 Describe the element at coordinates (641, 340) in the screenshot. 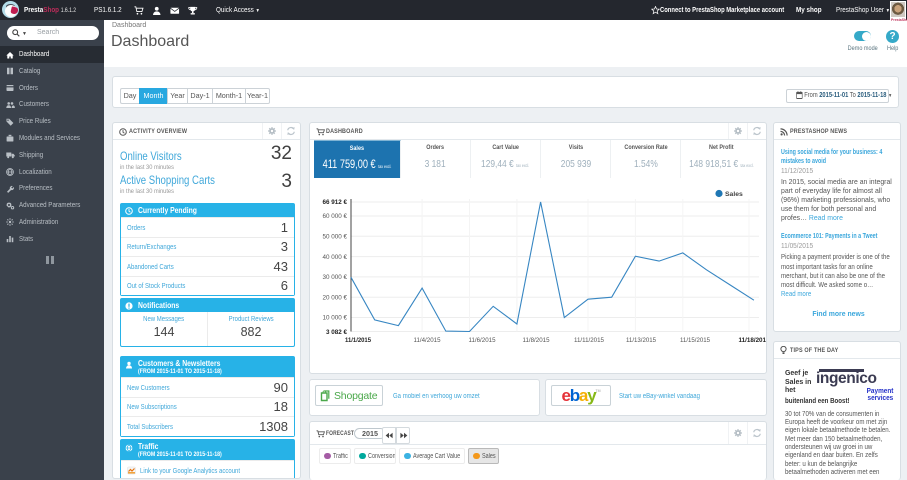

I see `svg-text: 11/13/2015` at that location.